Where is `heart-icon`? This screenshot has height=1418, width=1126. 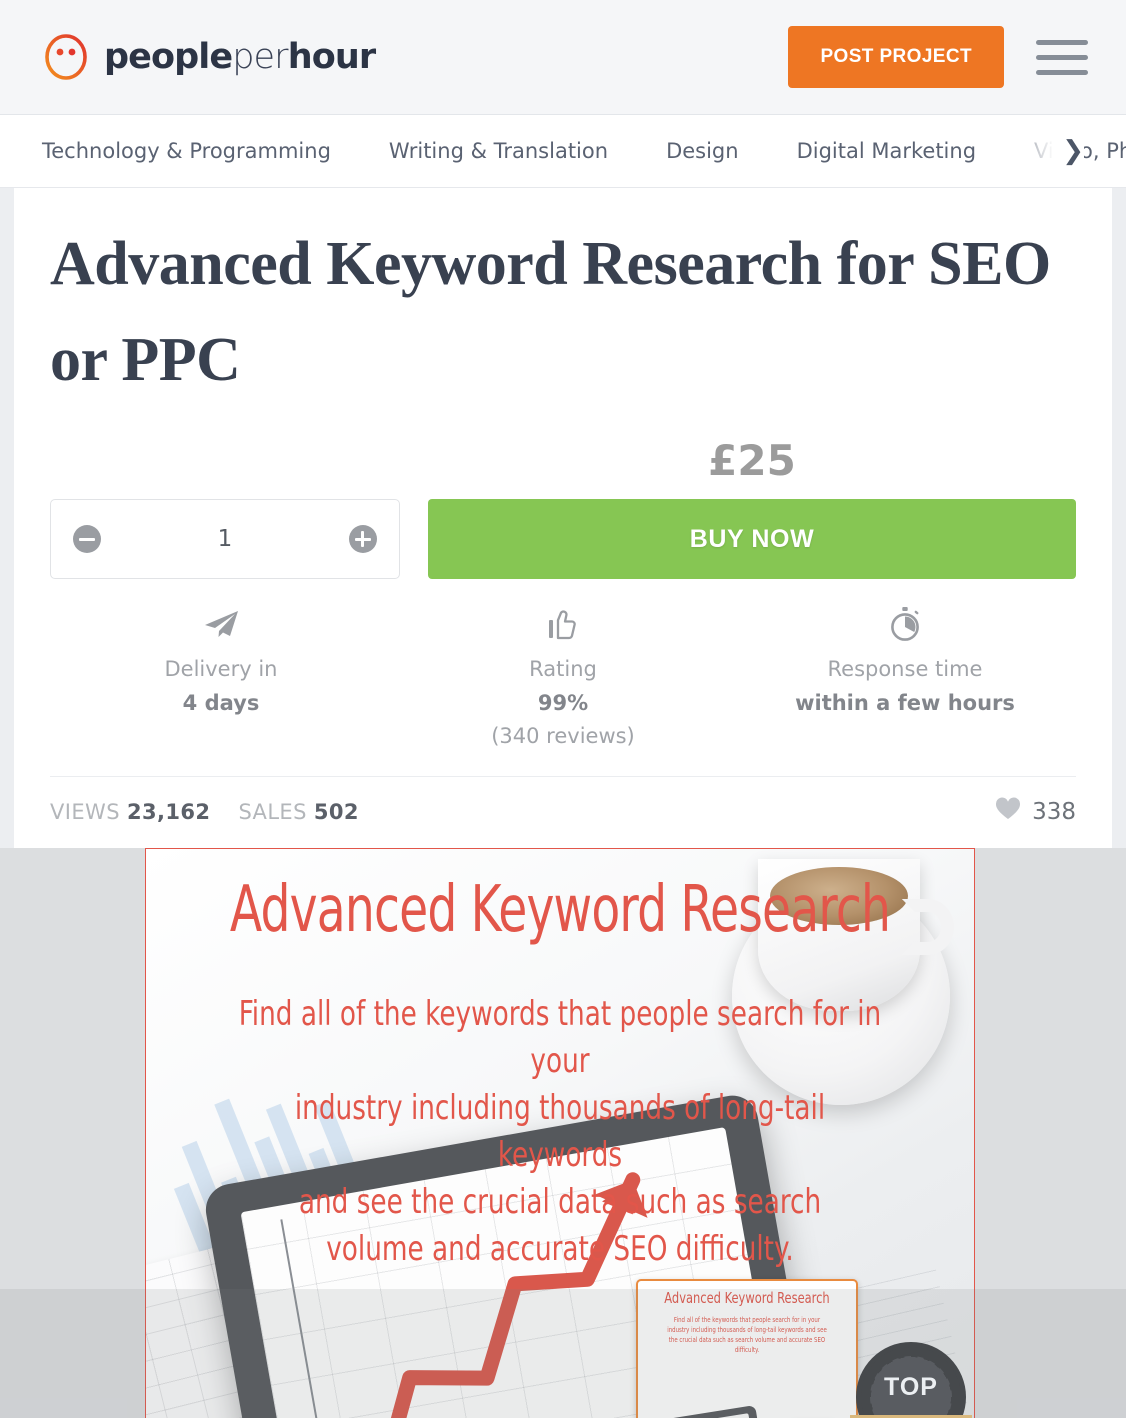
heart-icon is located at coordinates (1008, 812).